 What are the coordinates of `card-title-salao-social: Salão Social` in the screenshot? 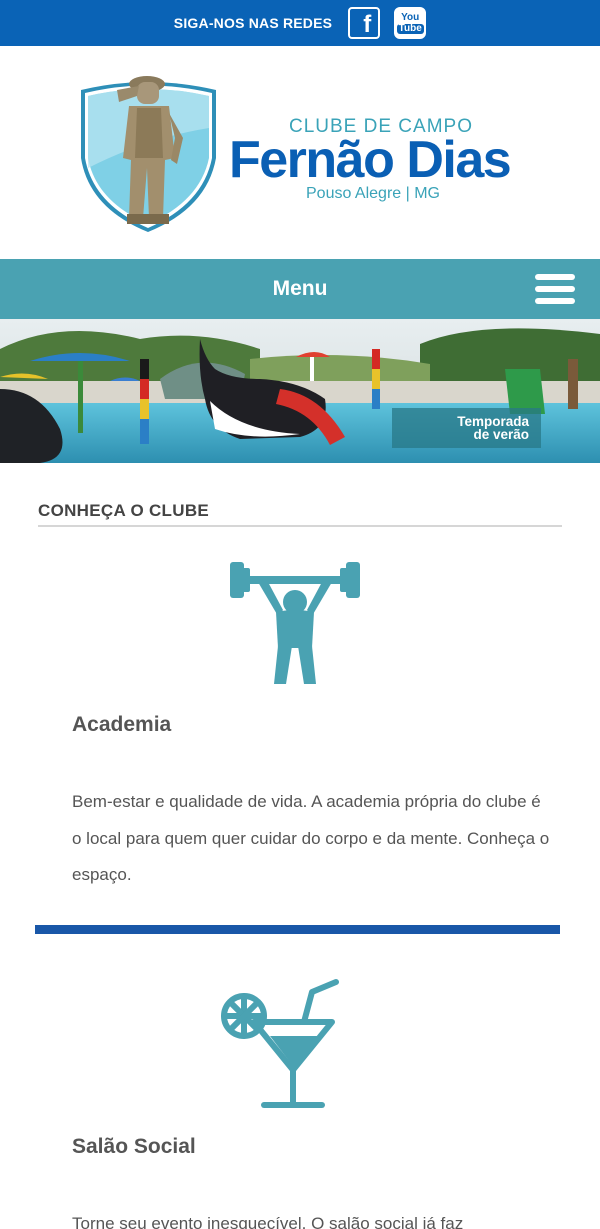 It's located at (134, 1147).